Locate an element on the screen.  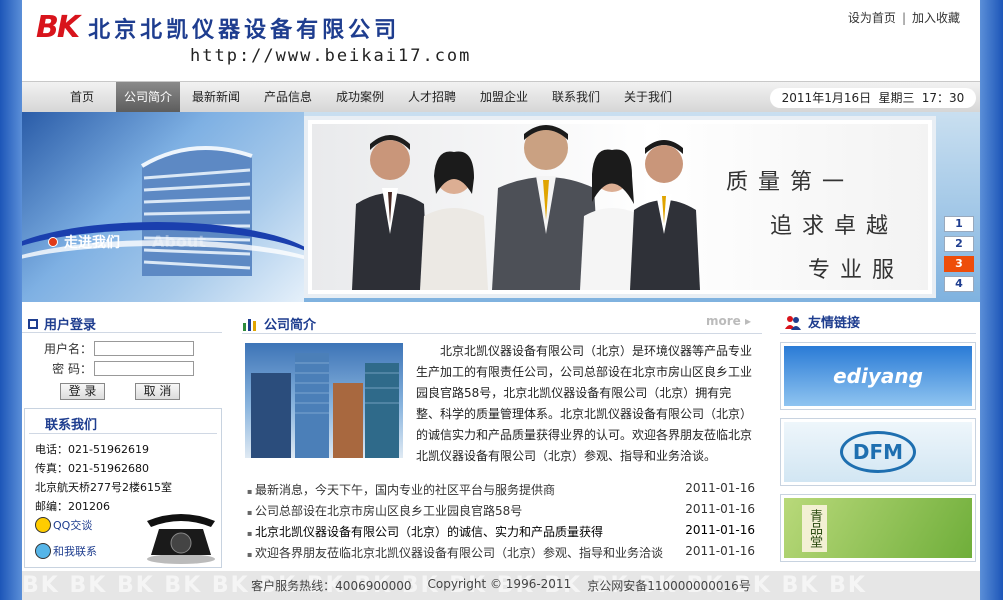
friend-links-title: 友情链接 is located at coordinates (834, 323).